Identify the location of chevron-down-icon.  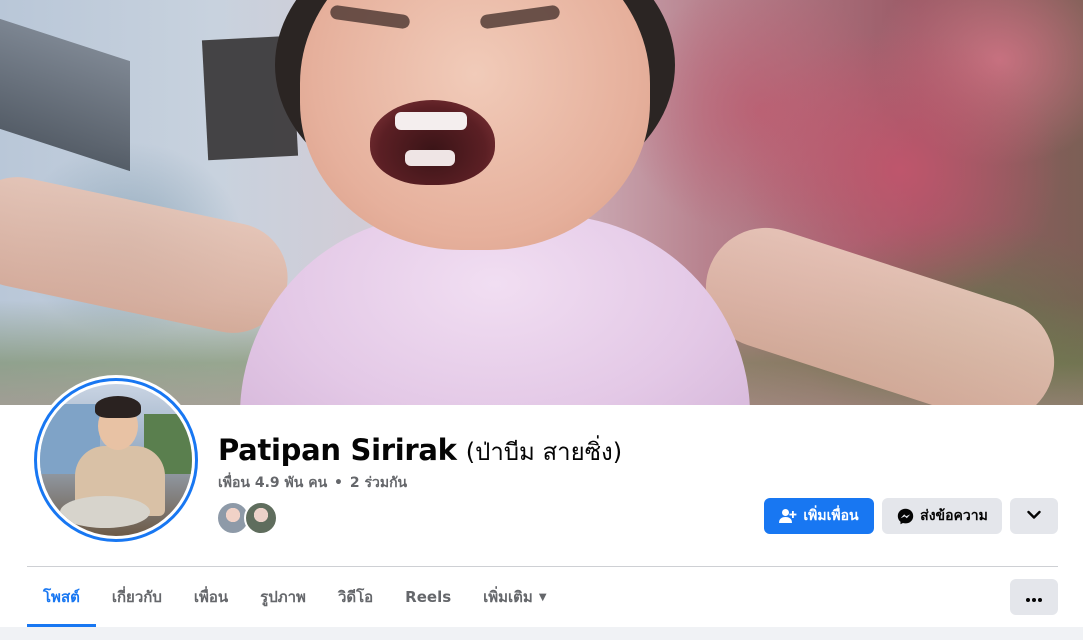
(1034, 516).